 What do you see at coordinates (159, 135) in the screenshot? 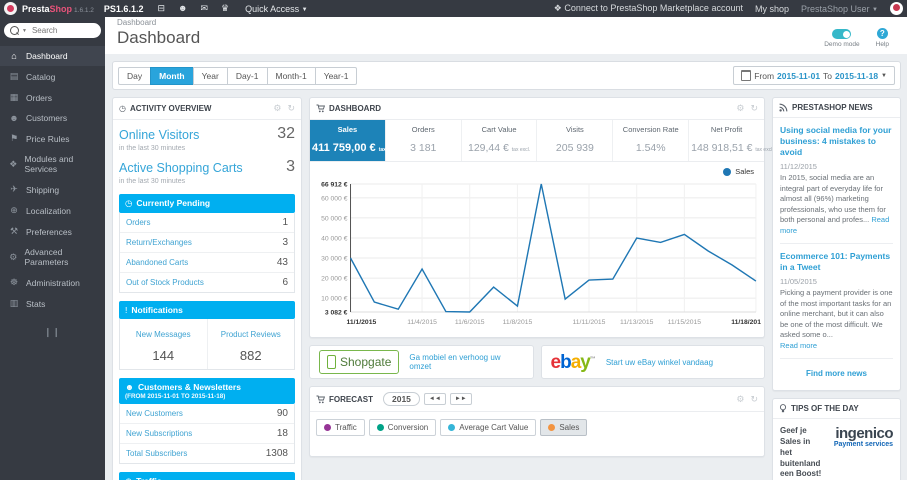
I see `online-visitors-link: Online Visitors` at bounding box center [159, 135].